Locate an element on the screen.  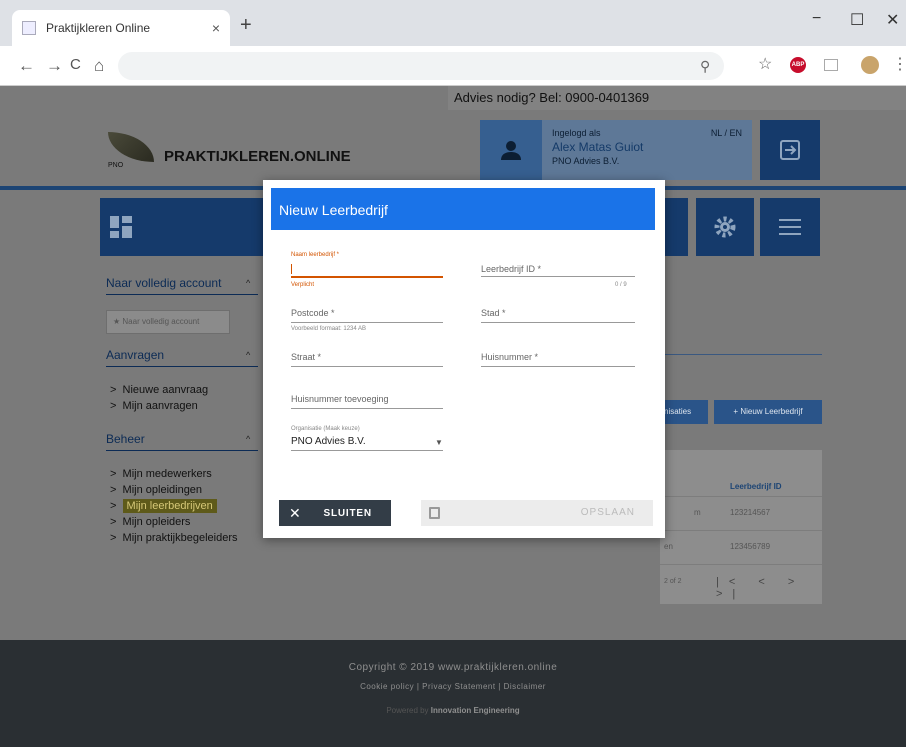
sidebar-item-employees: > Mijn medewerkers is located at coordinates (161, 474).